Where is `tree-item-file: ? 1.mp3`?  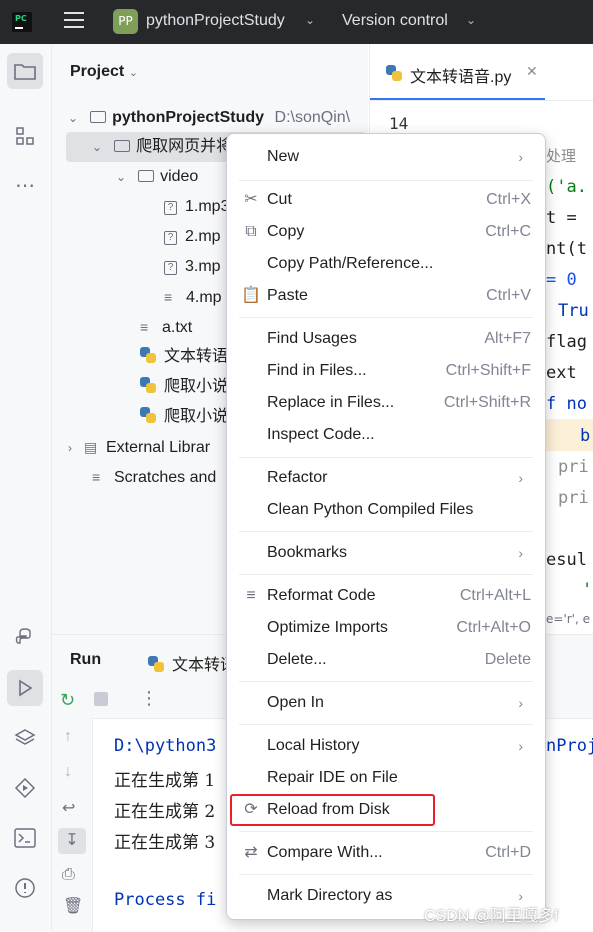 tree-item-file: ? 1.mp3 is located at coordinates (196, 207).